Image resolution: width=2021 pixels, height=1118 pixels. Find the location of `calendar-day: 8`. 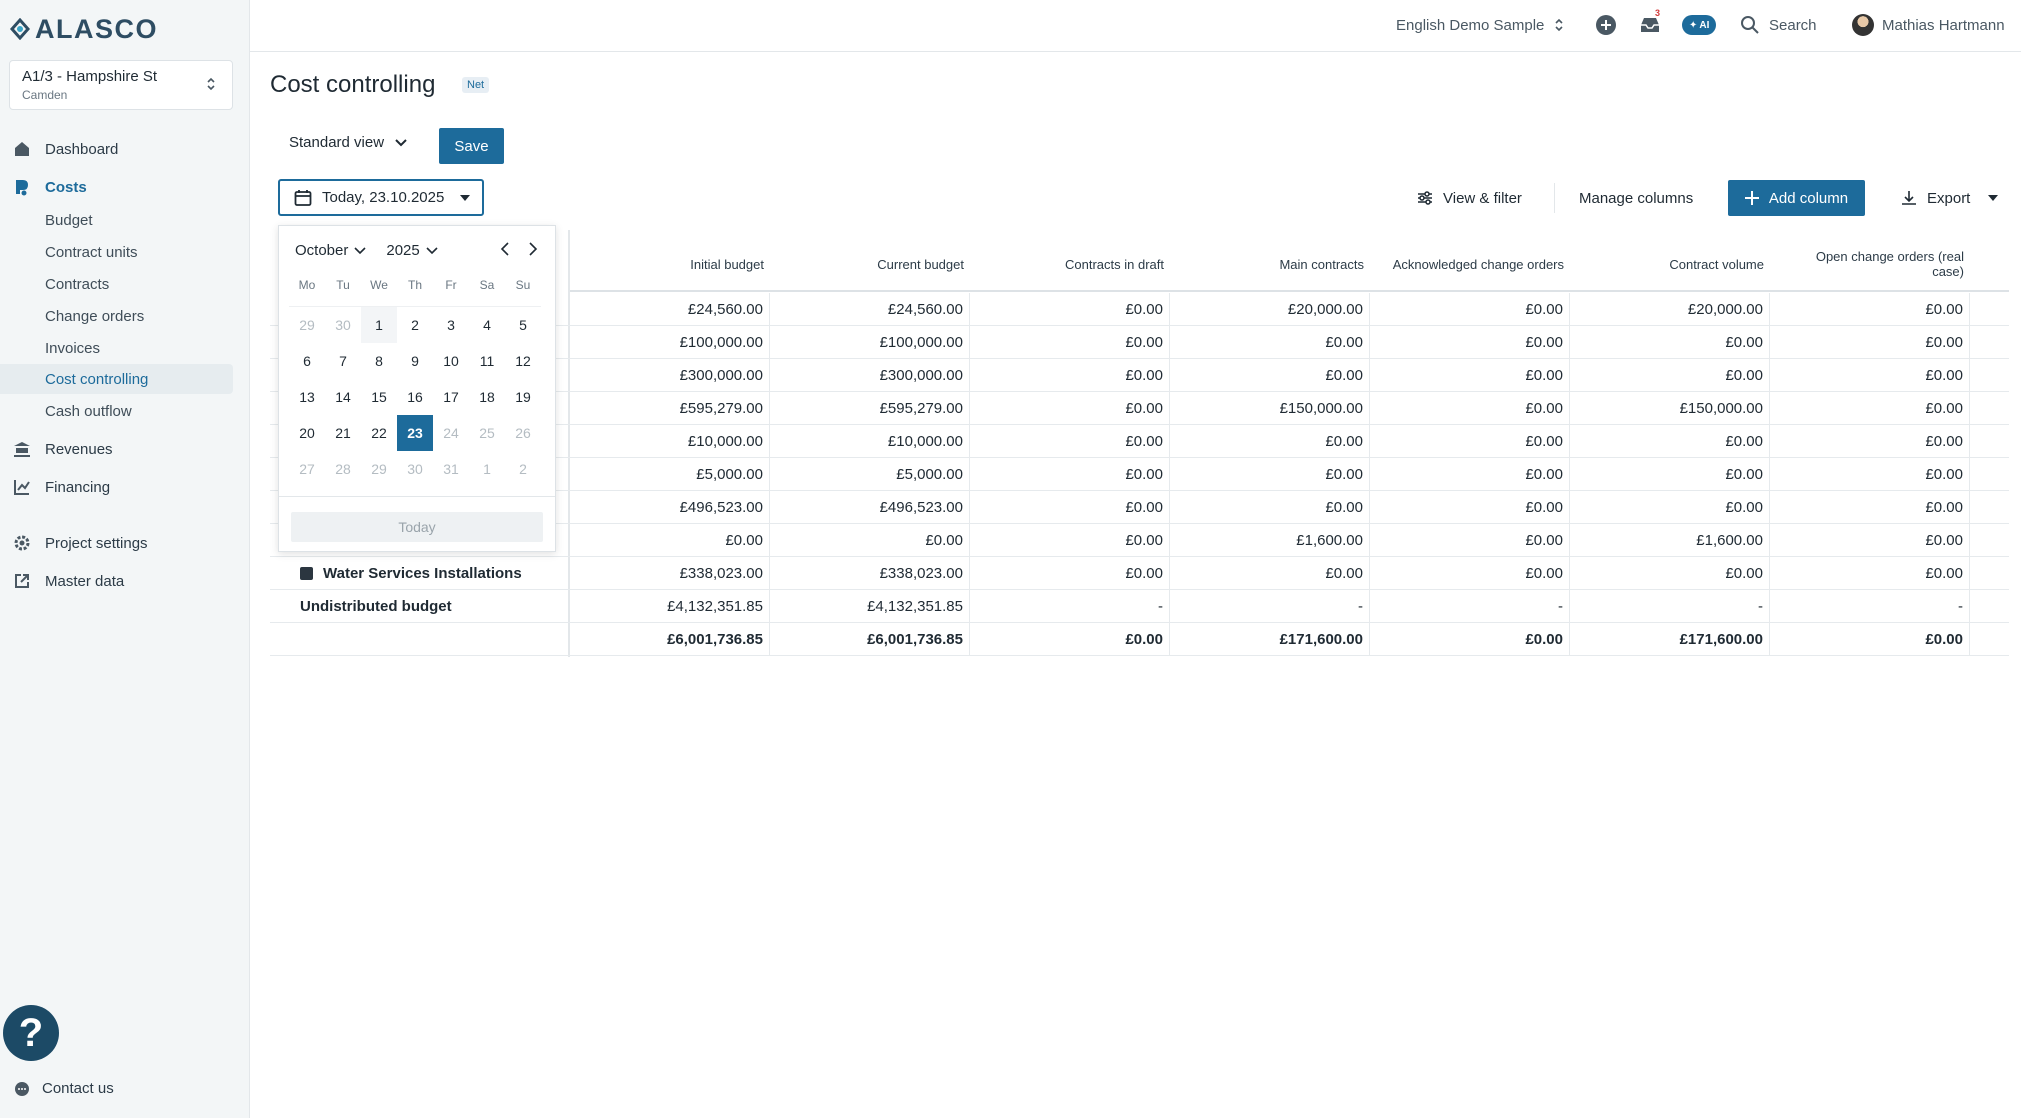

calendar-day: 8 is located at coordinates (379, 361).